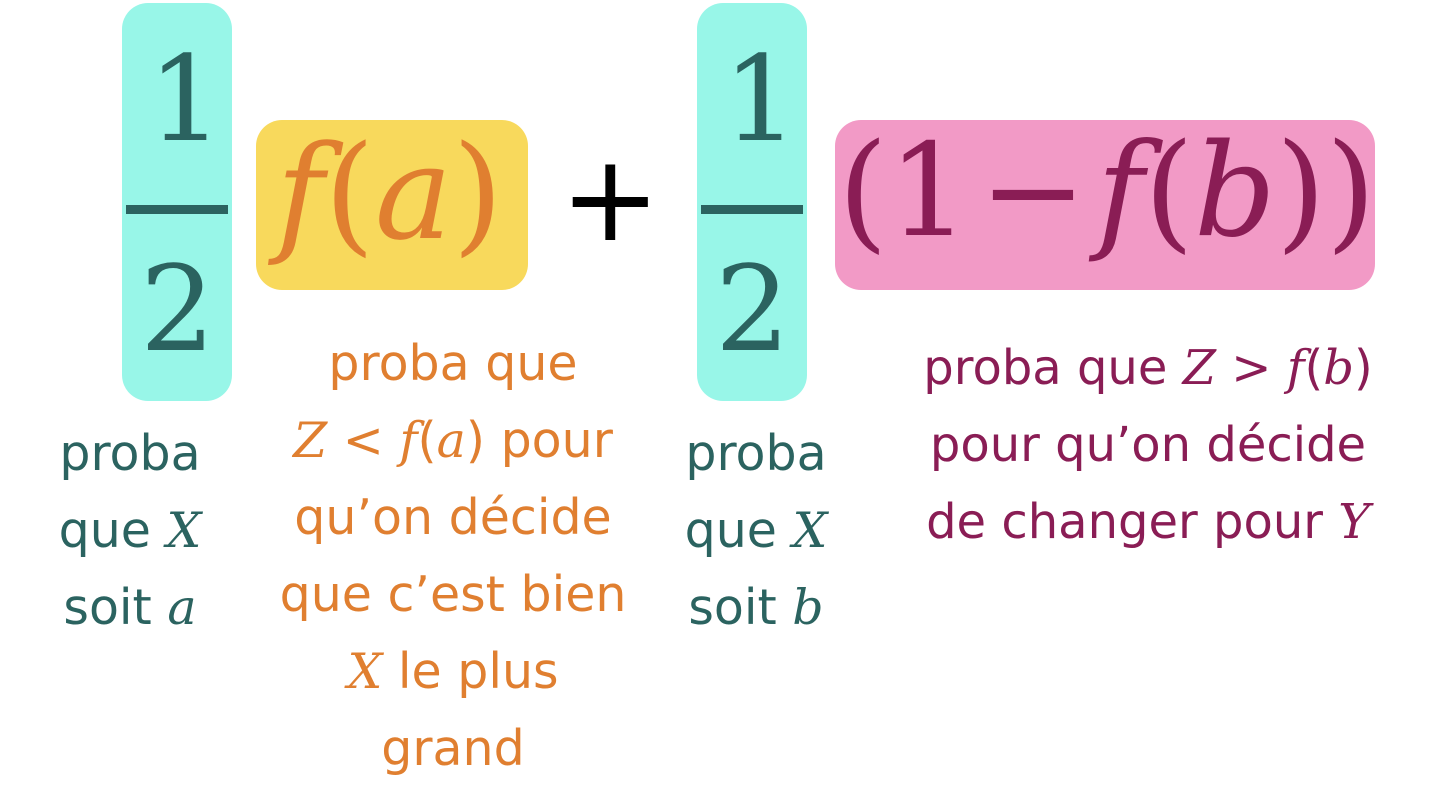 The image size is (1432, 796). What do you see at coordinates (453, 517) in the screenshot?
I see `term-a-caption-line-3: qu’on décide` at bounding box center [453, 517].